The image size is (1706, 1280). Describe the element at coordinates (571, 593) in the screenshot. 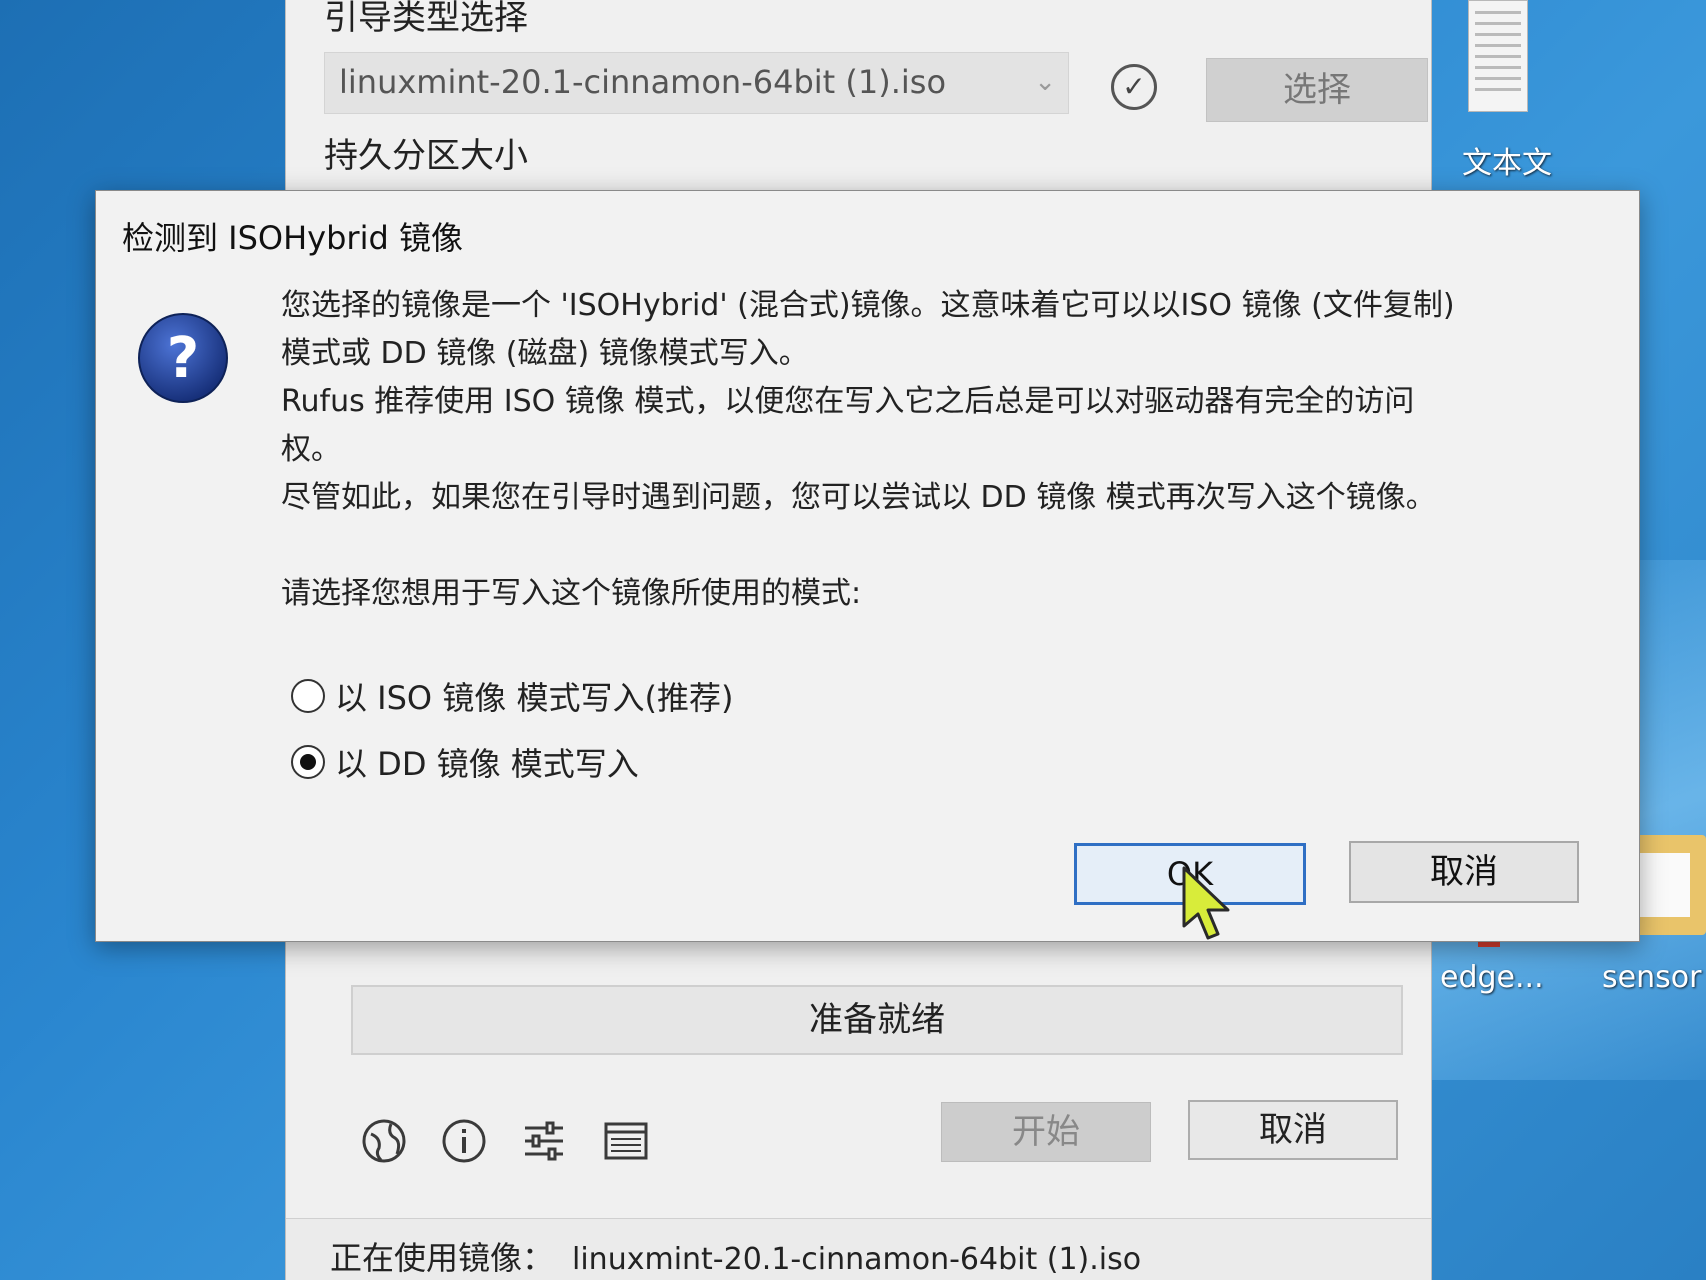

I see `mode-prompt: 请选择您想用于写入这个镜像所使用的模式:` at that location.